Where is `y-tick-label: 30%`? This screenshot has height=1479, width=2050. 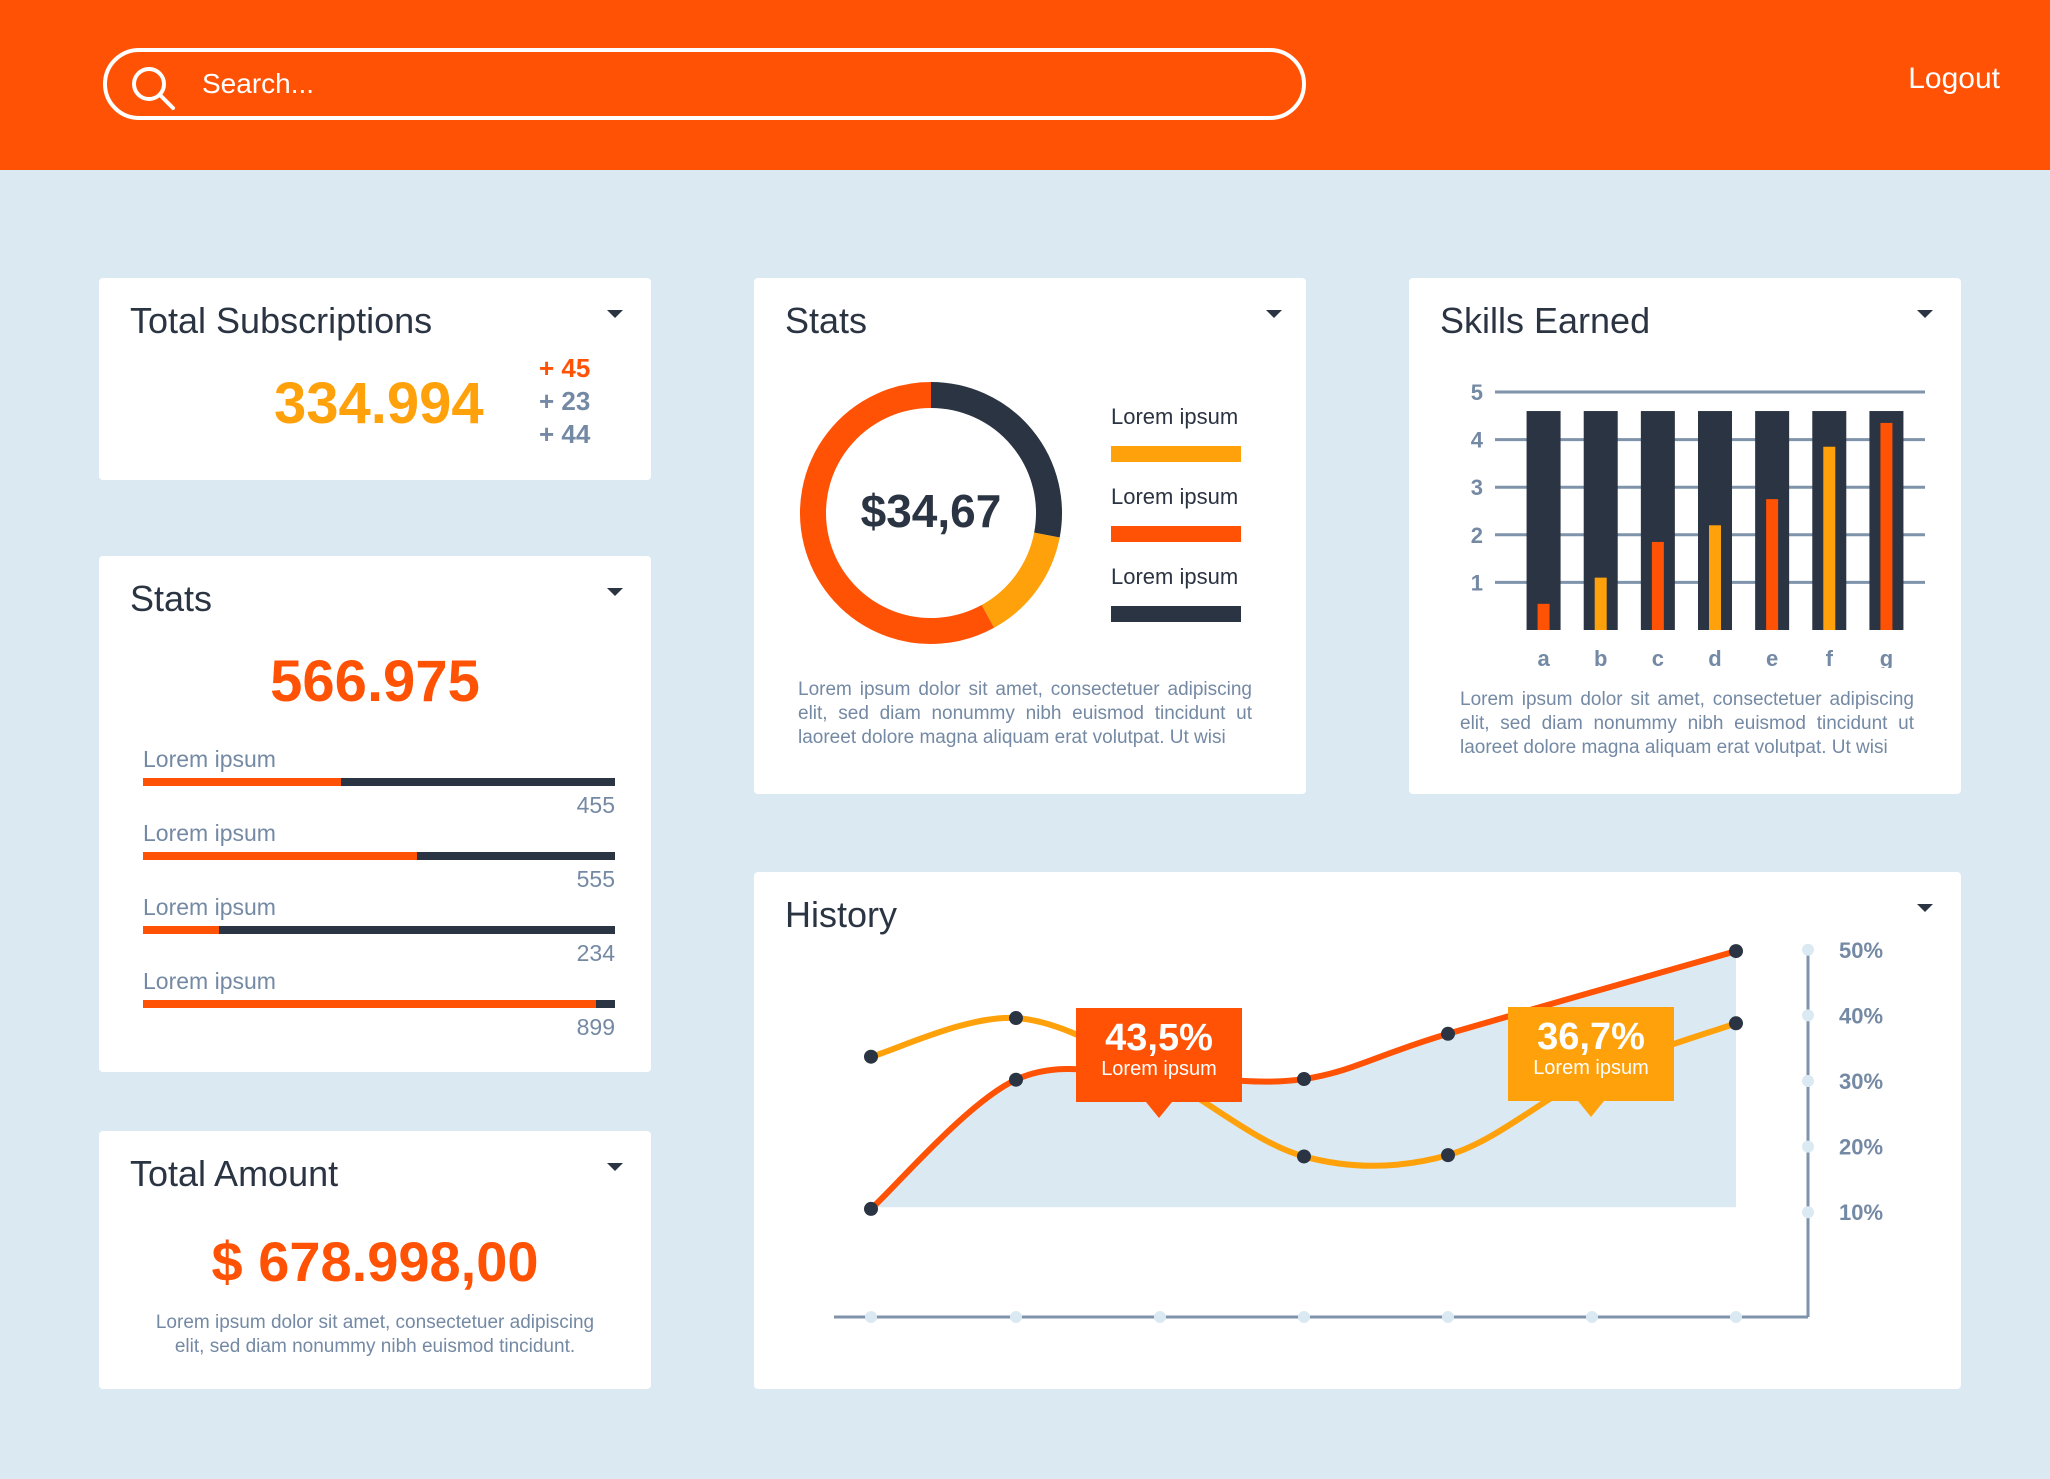 y-tick-label: 30% is located at coordinates (1861, 1081).